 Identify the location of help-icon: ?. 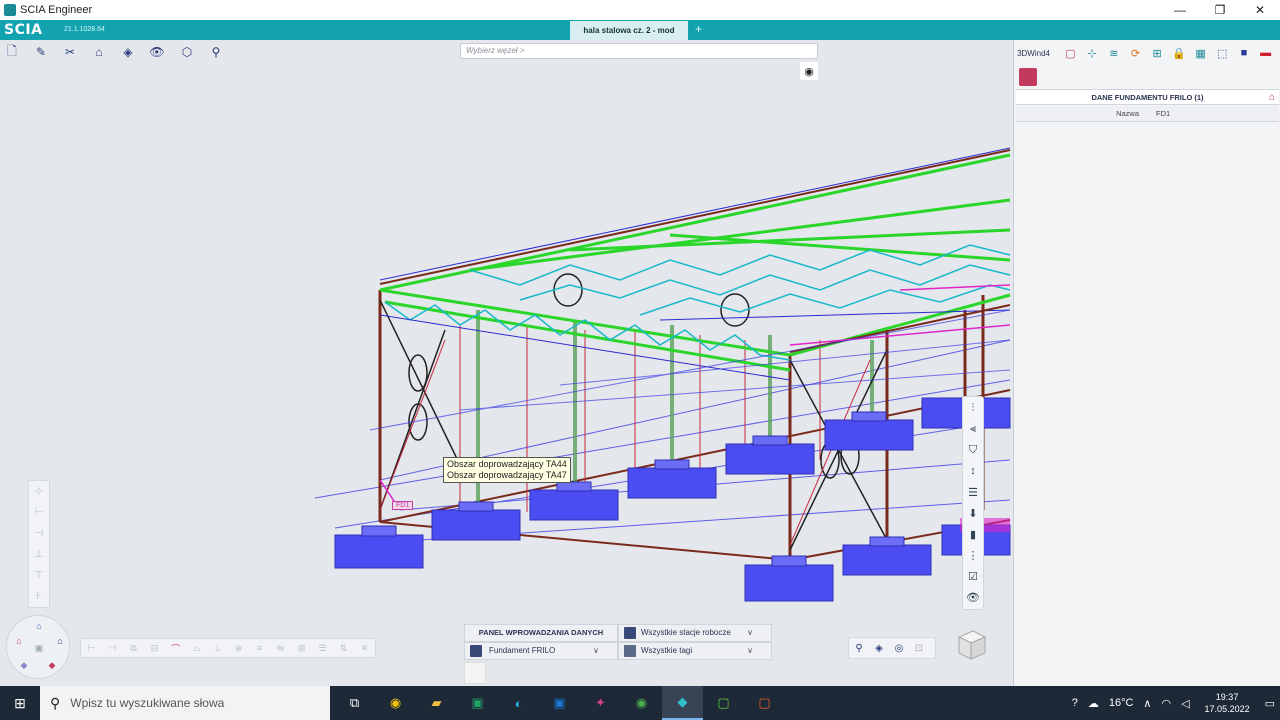
(1075, 703).